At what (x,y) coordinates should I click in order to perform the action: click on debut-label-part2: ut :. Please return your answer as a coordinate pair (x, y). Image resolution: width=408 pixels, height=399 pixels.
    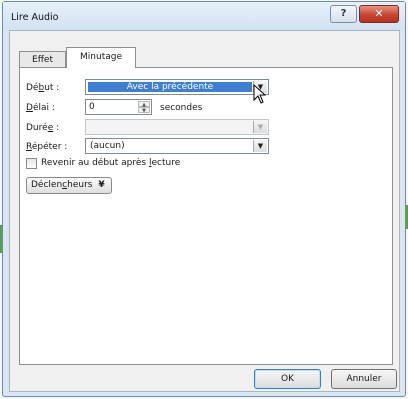
    Looking at the image, I should click on (52, 88).